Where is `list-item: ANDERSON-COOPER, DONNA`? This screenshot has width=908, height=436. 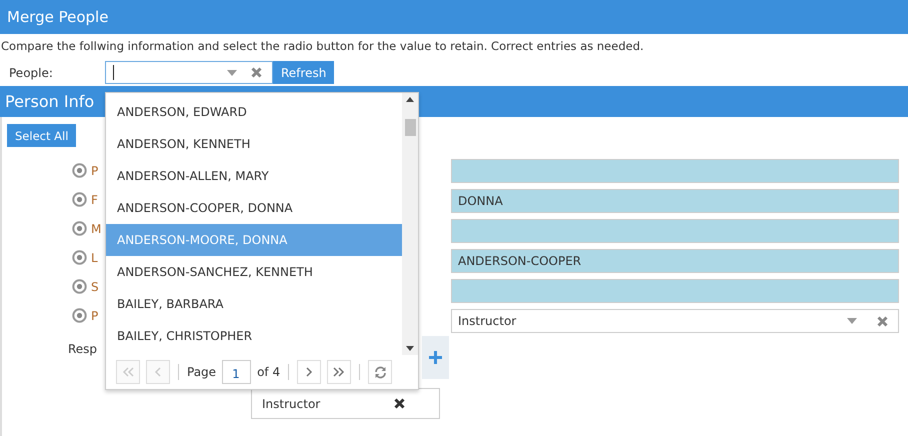
list-item: ANDERSON-COOPER, DONNA is located at coordinates (254, 208).